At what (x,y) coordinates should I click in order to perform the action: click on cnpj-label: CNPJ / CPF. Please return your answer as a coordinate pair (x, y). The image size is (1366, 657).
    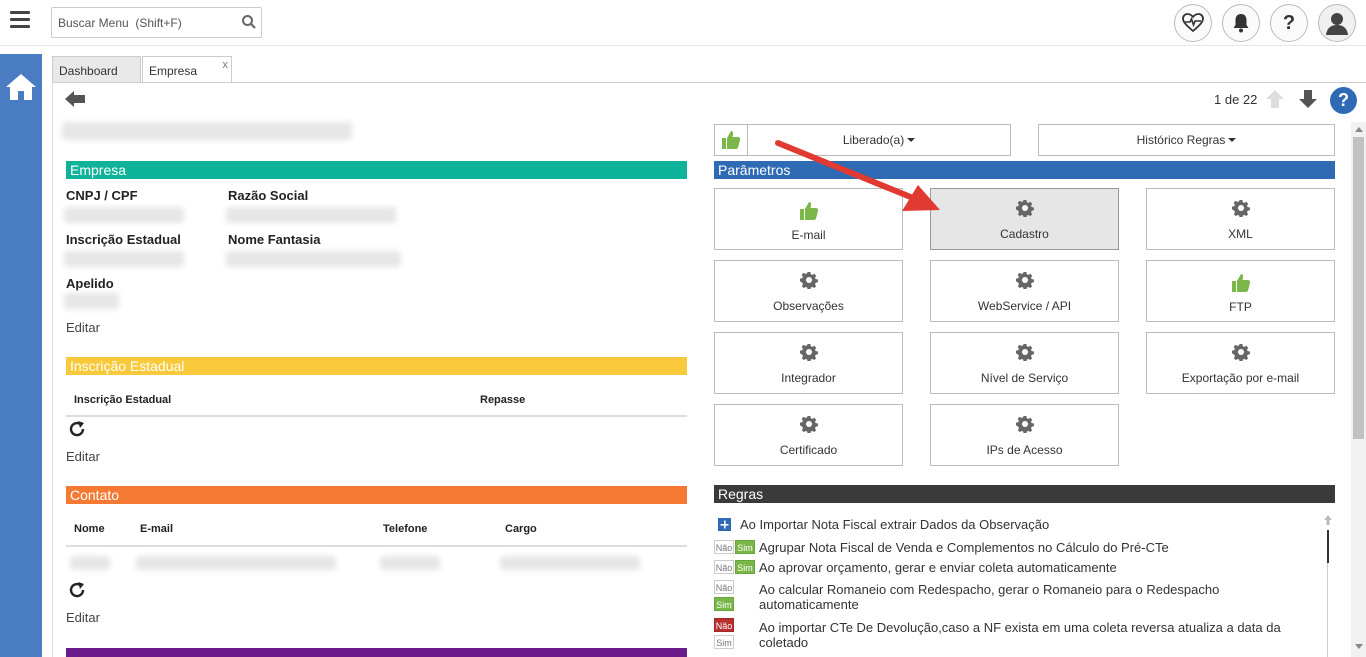
    Looking at the image, I should click on (102, 195).